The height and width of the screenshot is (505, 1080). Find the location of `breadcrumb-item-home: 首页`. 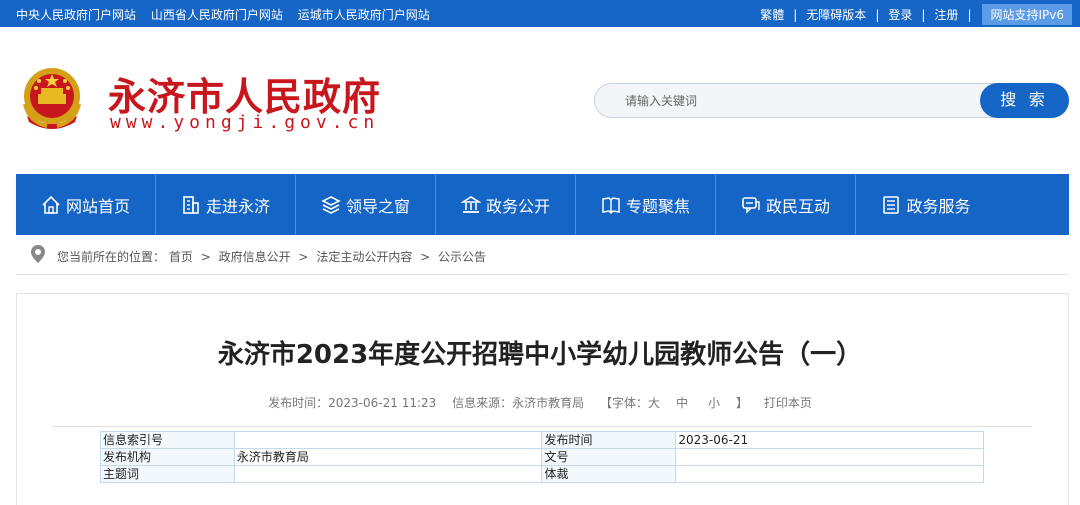

breadcrumb-item-home: 首页 is located at coordinates (181, 257).